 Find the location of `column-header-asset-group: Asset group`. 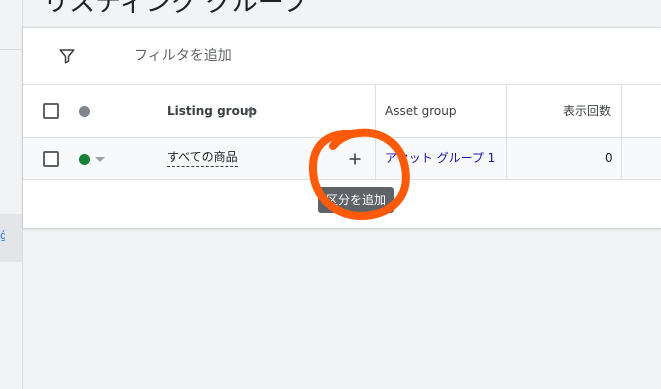

column-header-asset-group: Asset group is located at coordinates (420, 111).